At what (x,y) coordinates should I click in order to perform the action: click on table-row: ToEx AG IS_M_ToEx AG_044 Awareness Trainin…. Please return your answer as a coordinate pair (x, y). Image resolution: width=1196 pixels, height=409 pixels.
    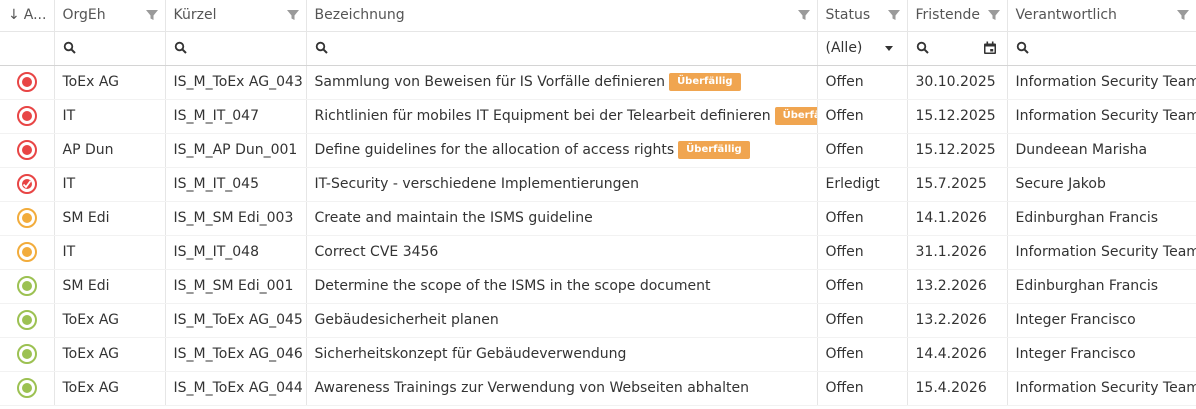
    Looking at the image, I should click on (598, 388).